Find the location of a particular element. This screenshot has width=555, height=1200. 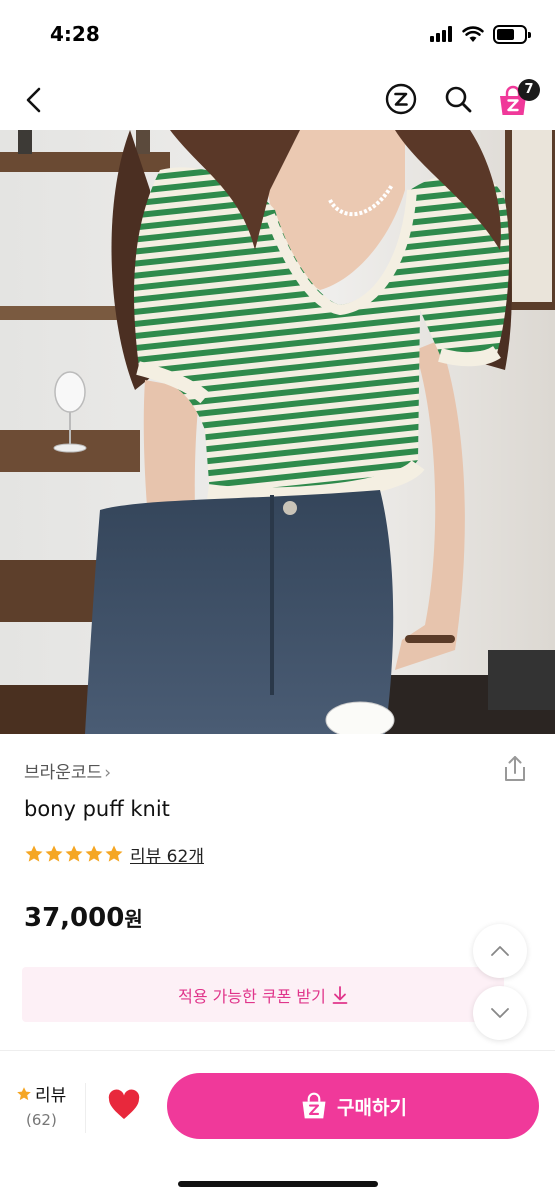

buy-label: 구매하기 is located at coordinates (372, 1107).